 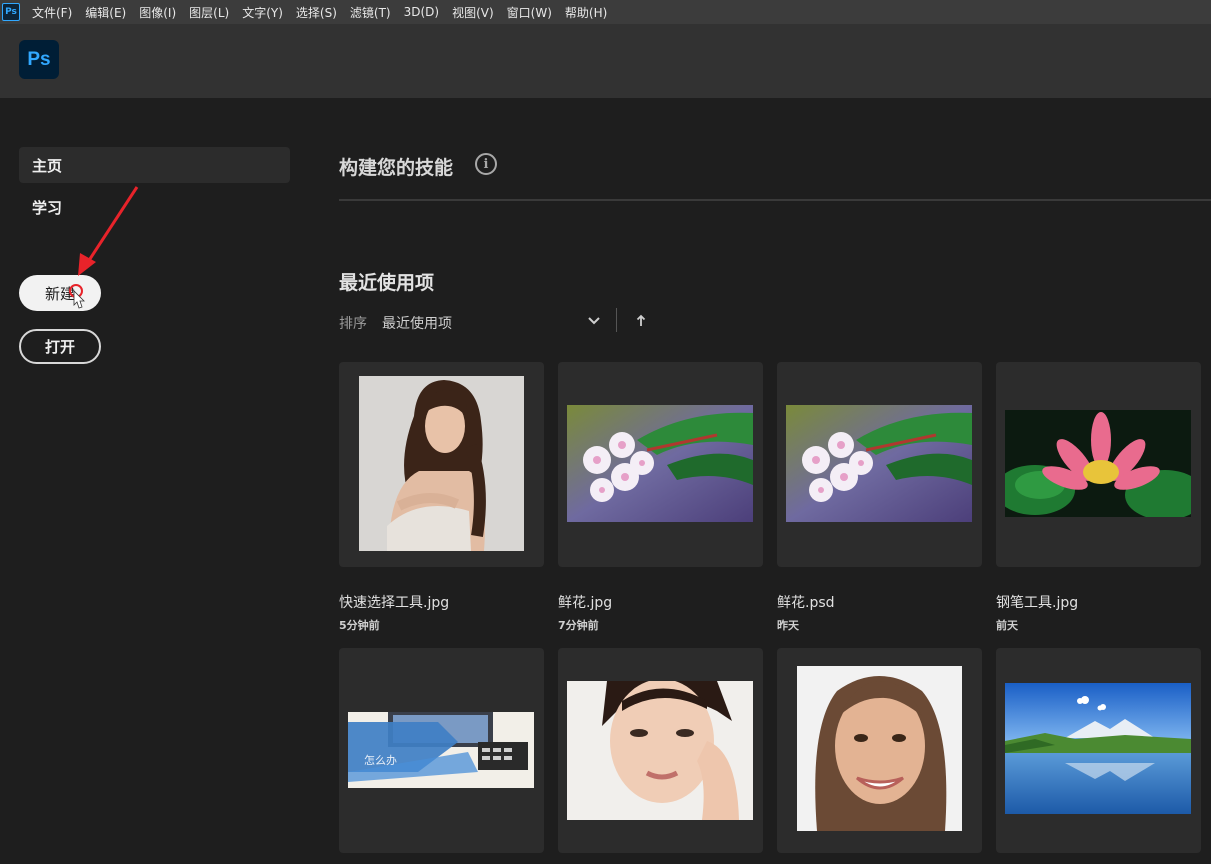 I want to click on thumbnail-smiling-woman, so click(x=879, y=748).